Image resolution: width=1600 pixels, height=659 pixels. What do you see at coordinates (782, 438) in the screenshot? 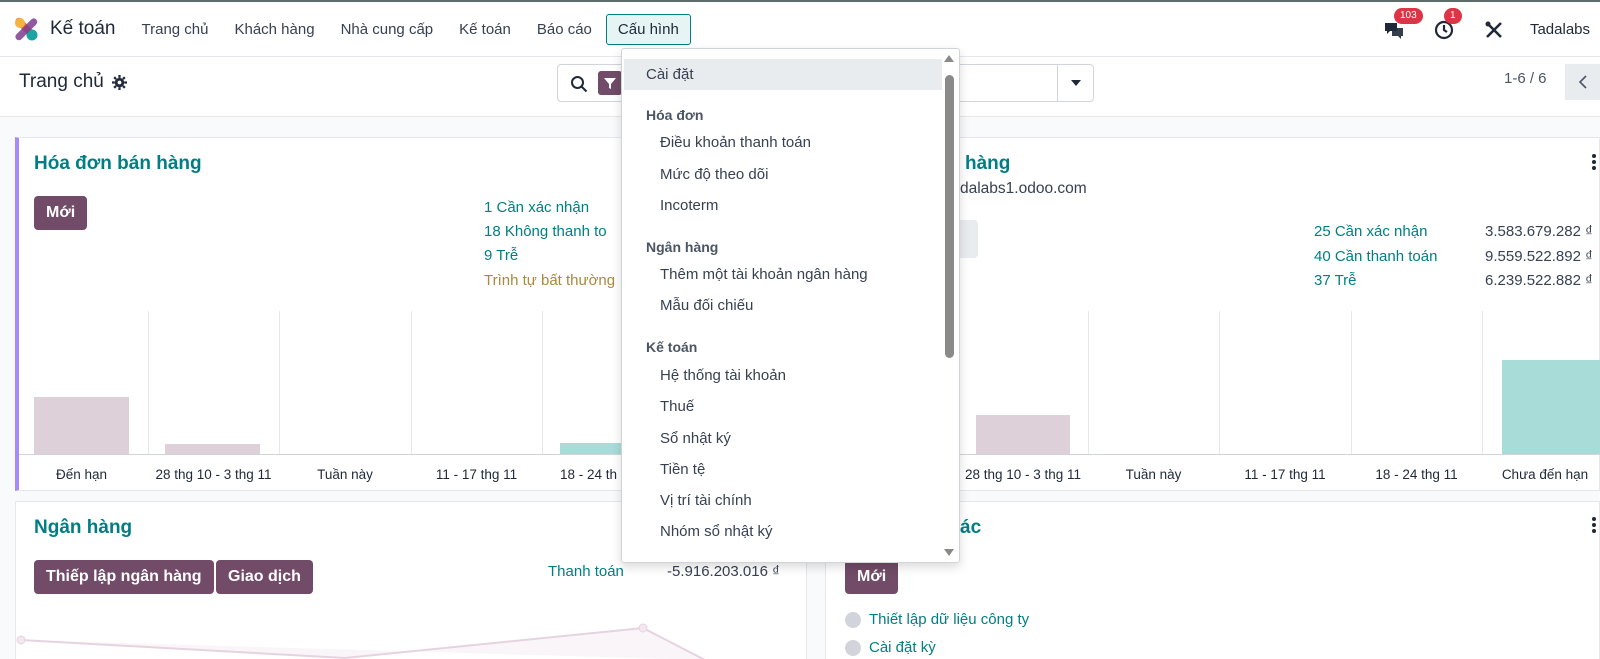
I see `dropdown-item-journals: Sổ nhật ký` at bounding box center [782, 438].